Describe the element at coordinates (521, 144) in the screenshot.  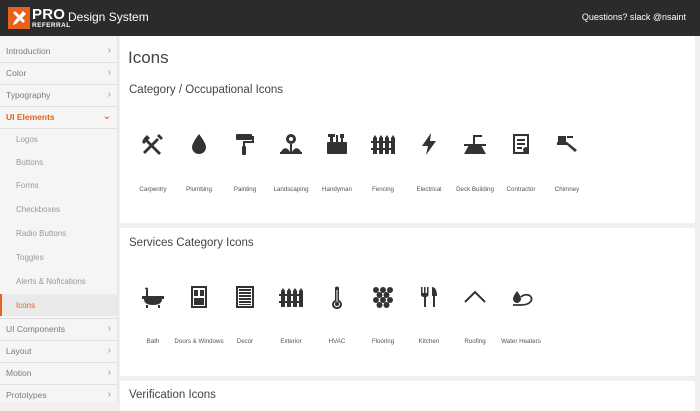
I see `contractor-icon` at that location.